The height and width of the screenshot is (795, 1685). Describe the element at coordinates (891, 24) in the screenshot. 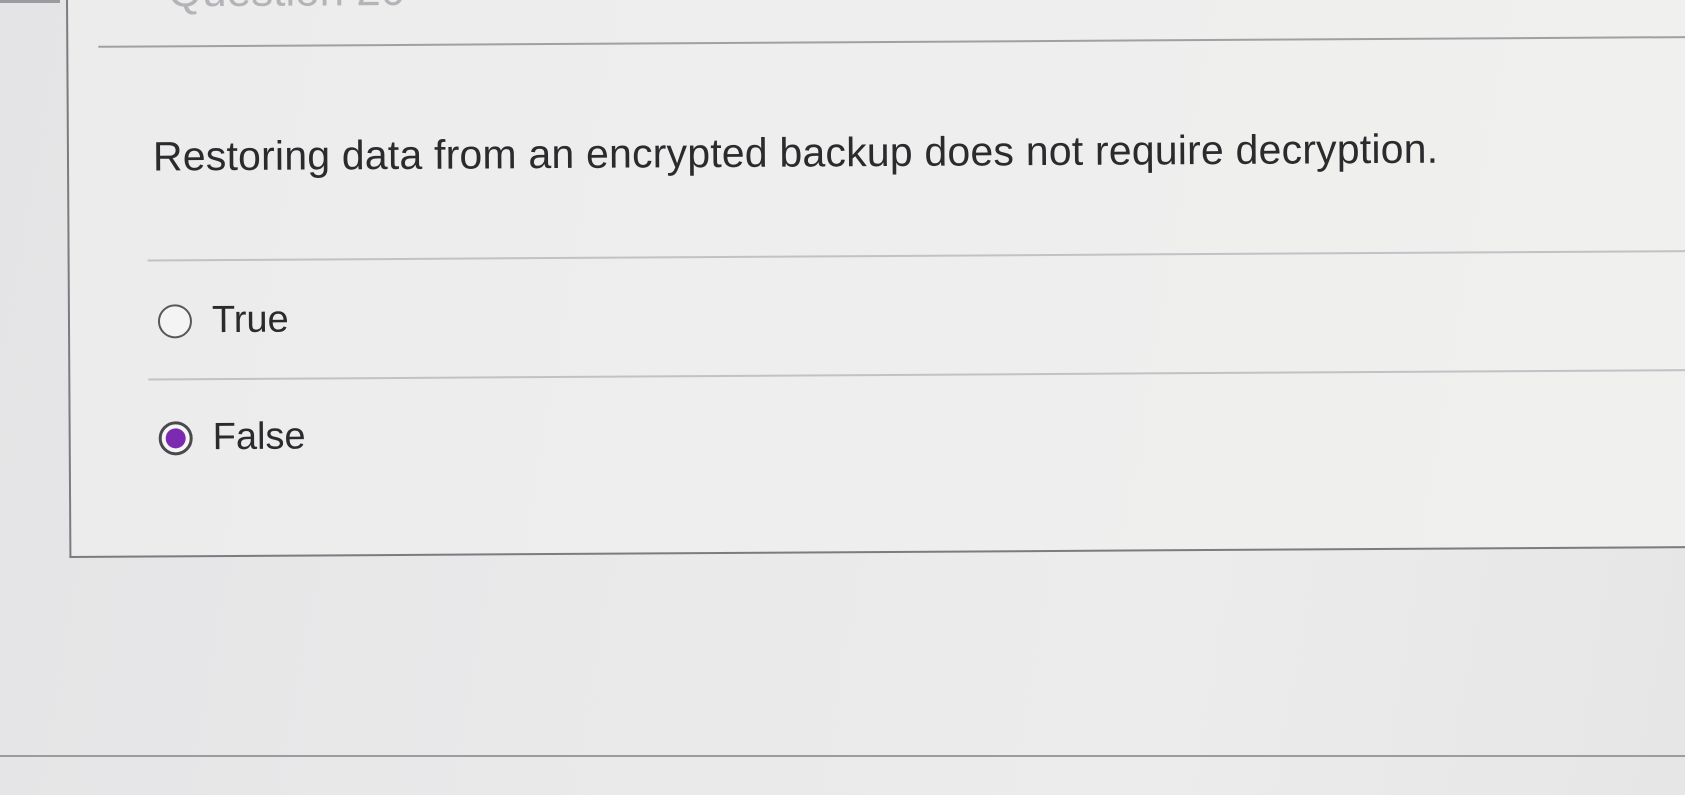

I see `question-header: Question 20` at that location.